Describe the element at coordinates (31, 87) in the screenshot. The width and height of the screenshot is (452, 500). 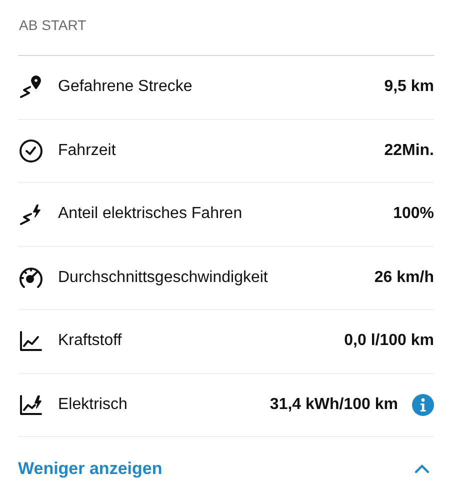
I see `route-pin-icon` at that location.